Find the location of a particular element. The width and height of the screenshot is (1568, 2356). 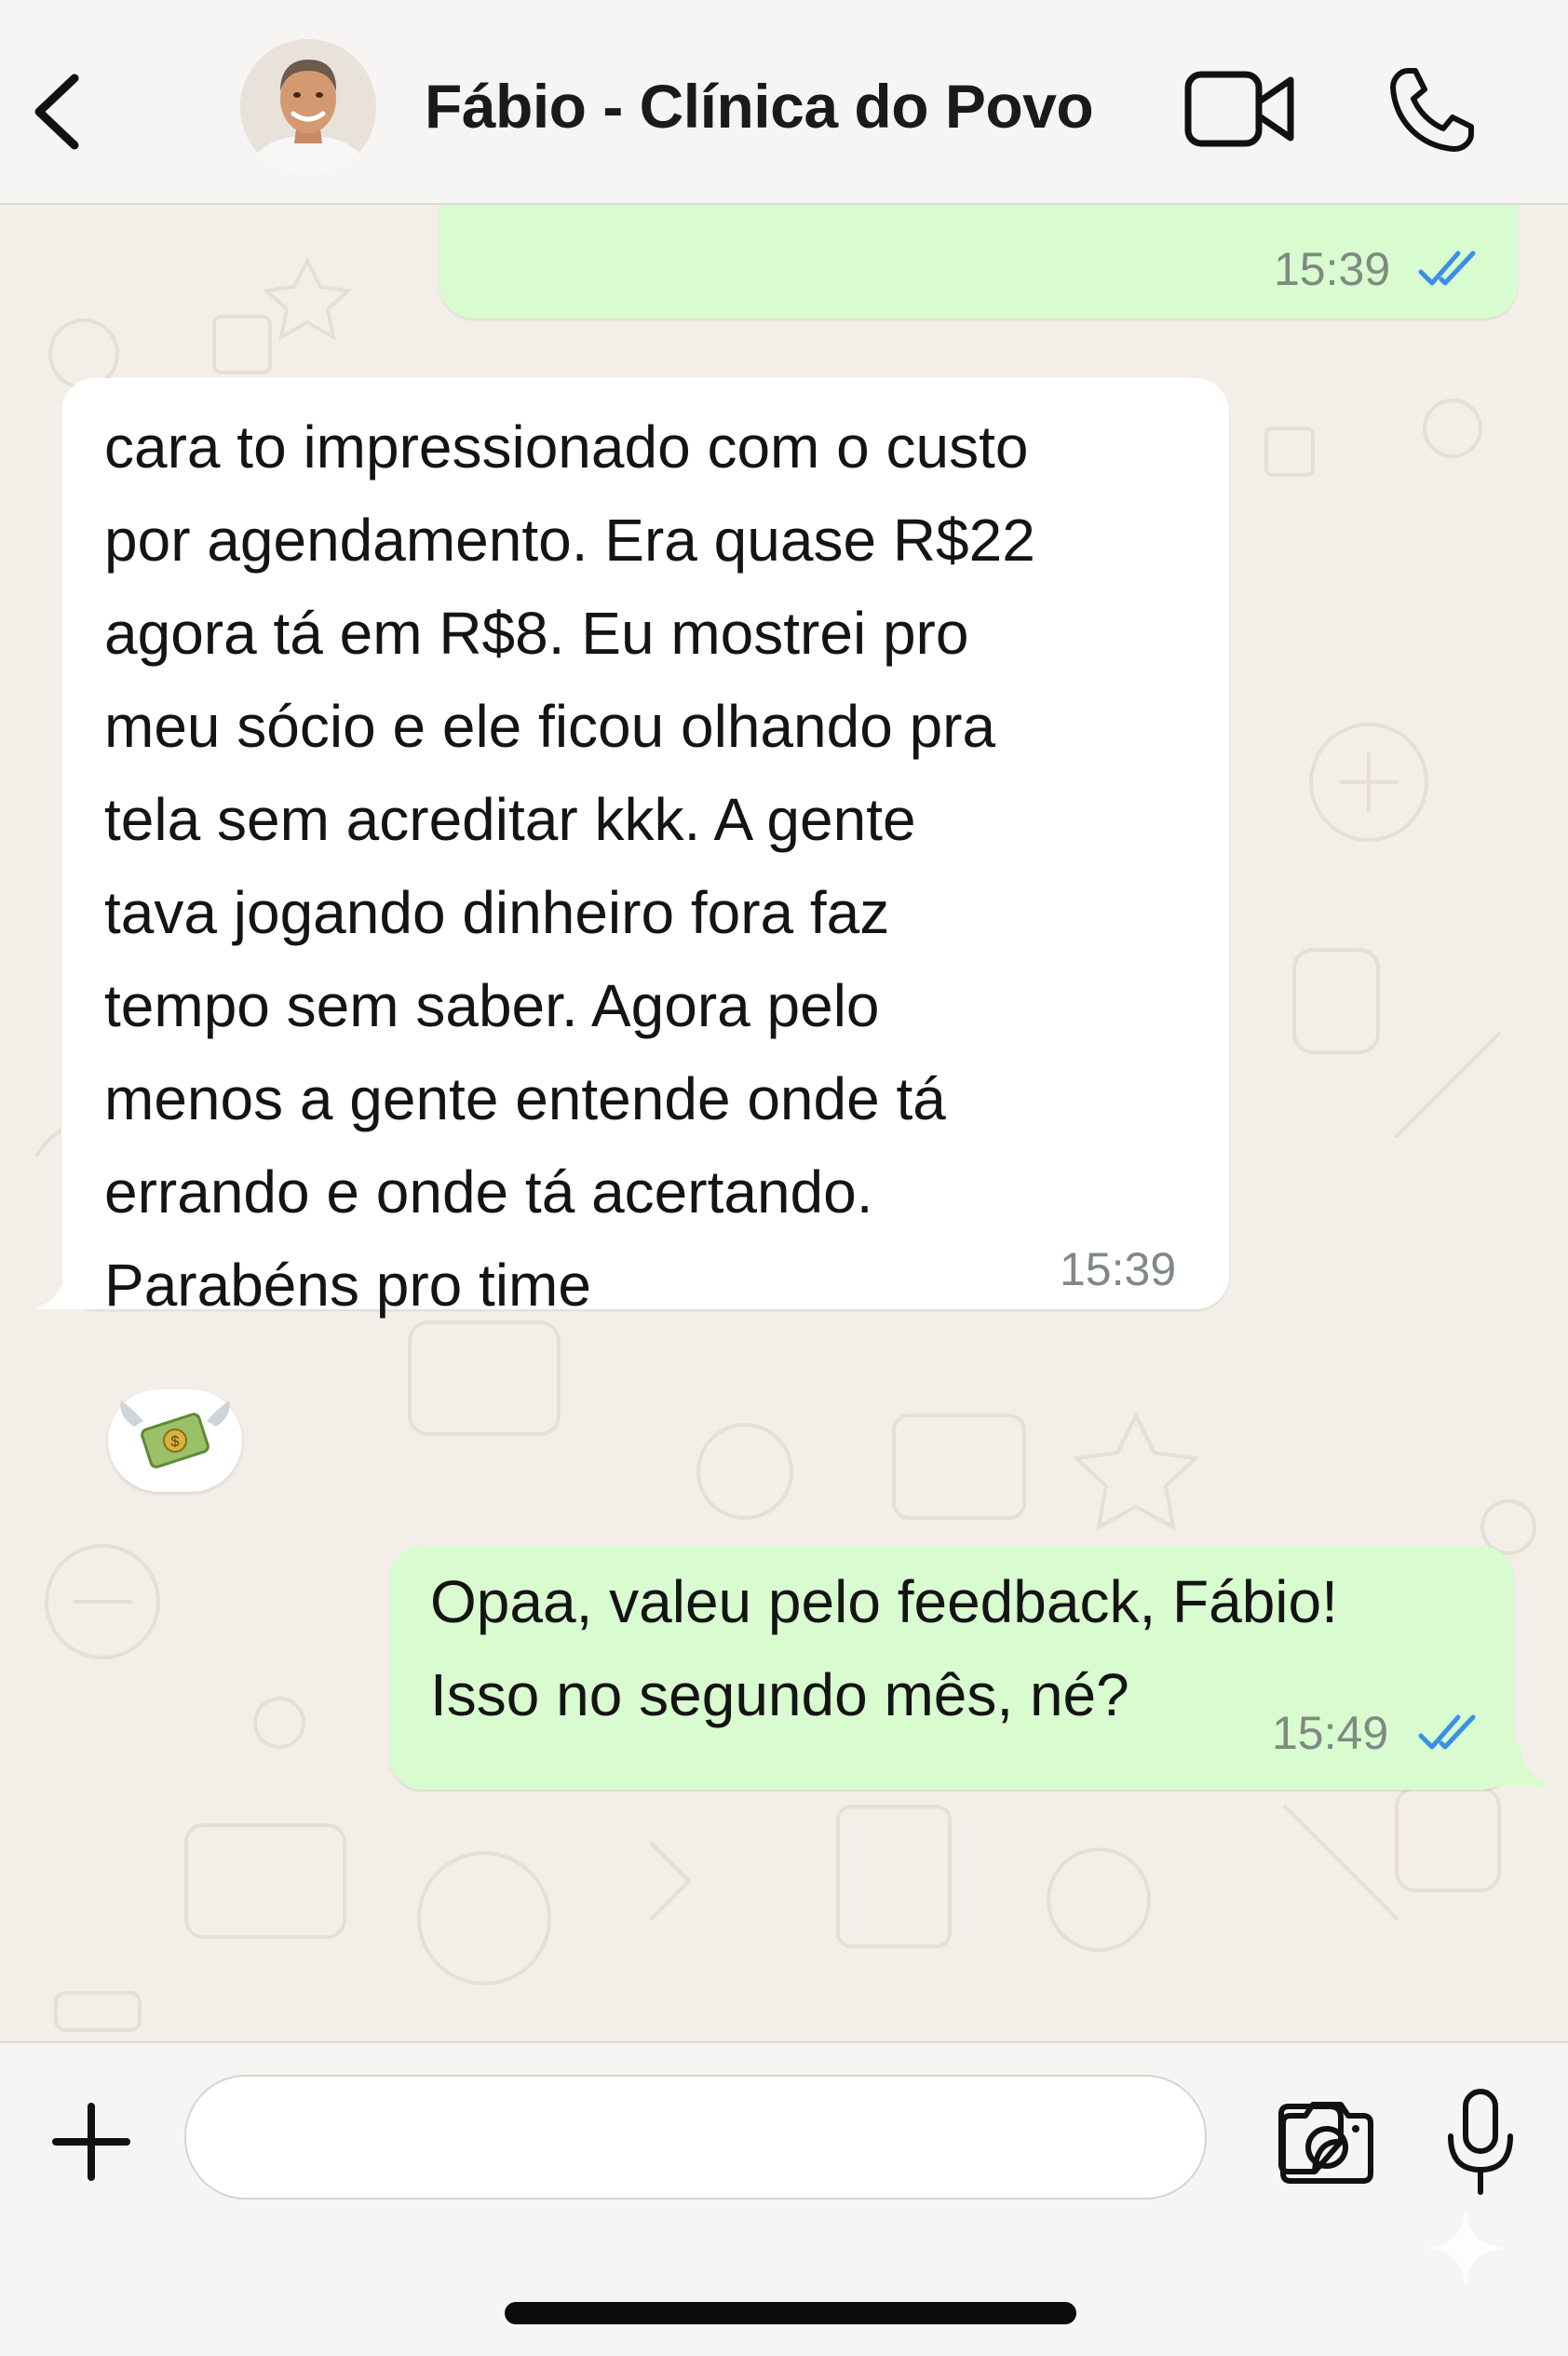

attach-button is located at coordinates (92, 2141).